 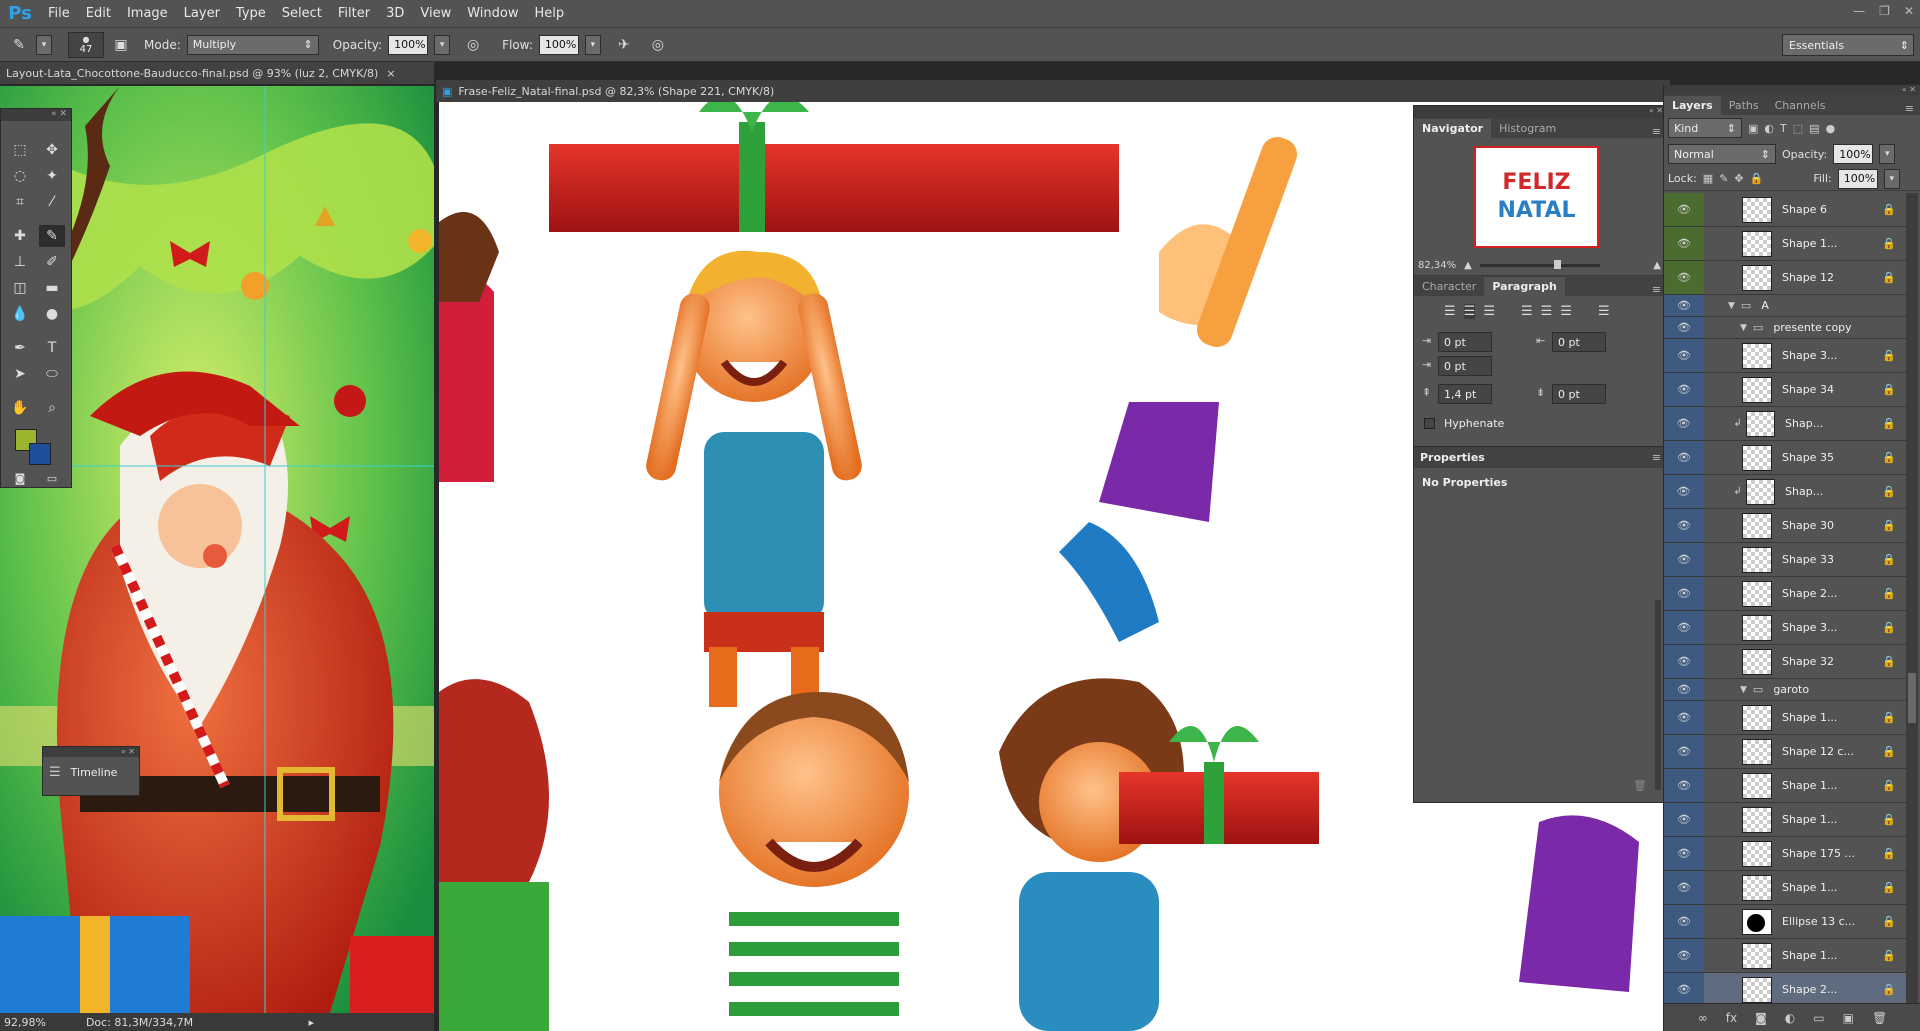 I want to click on fx-icon: fx, so click(x=1731, y=1018).